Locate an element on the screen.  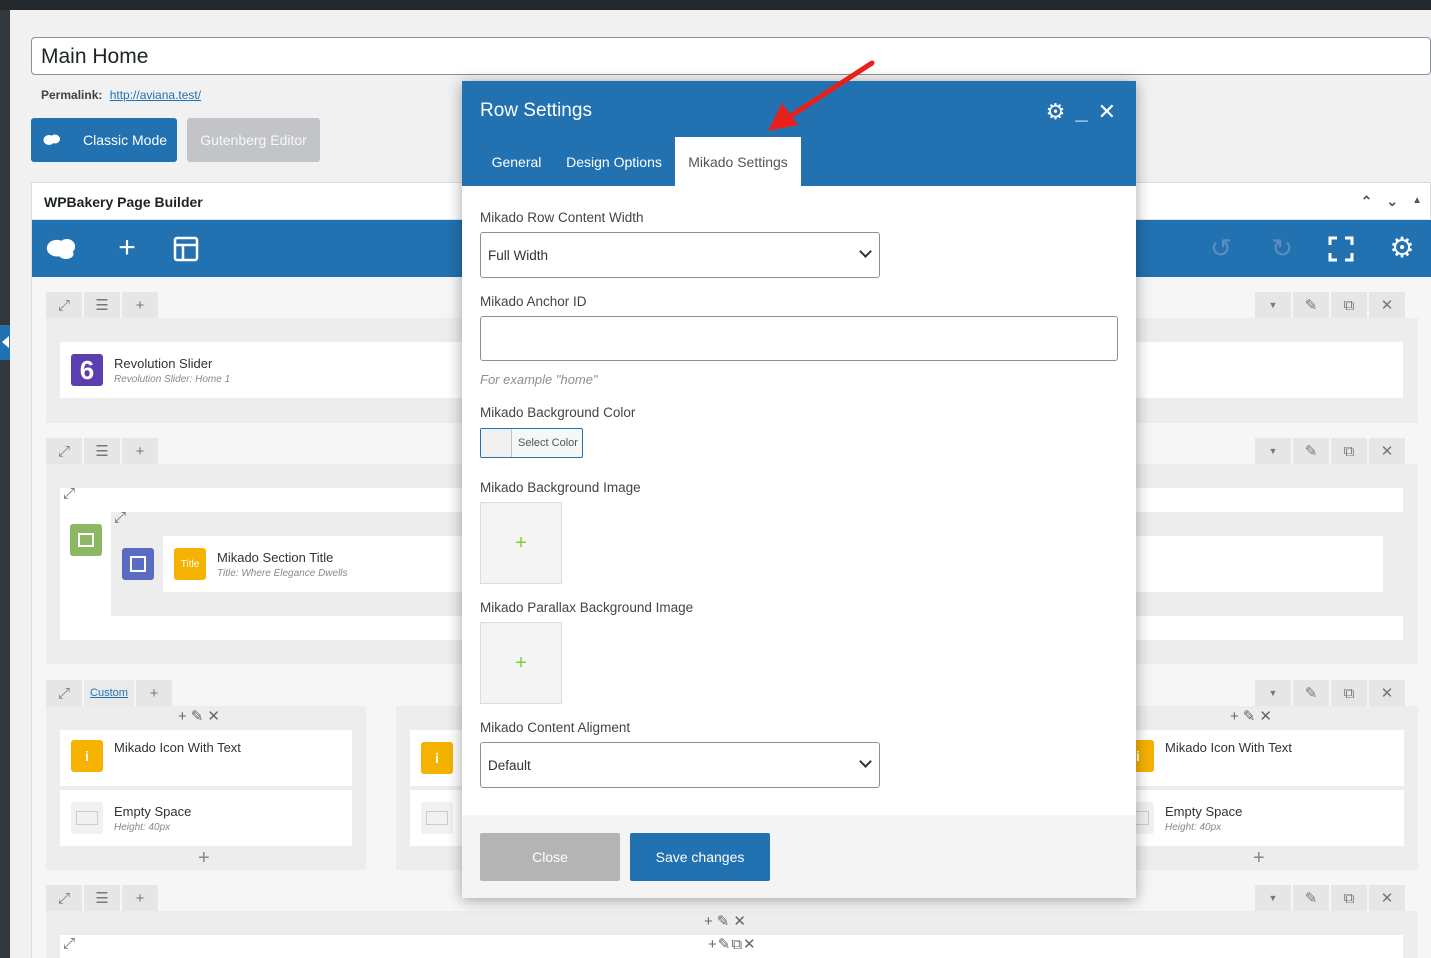
element-subtitle: Title: Where Elegance Dwells is located at coordinates (282, 573).